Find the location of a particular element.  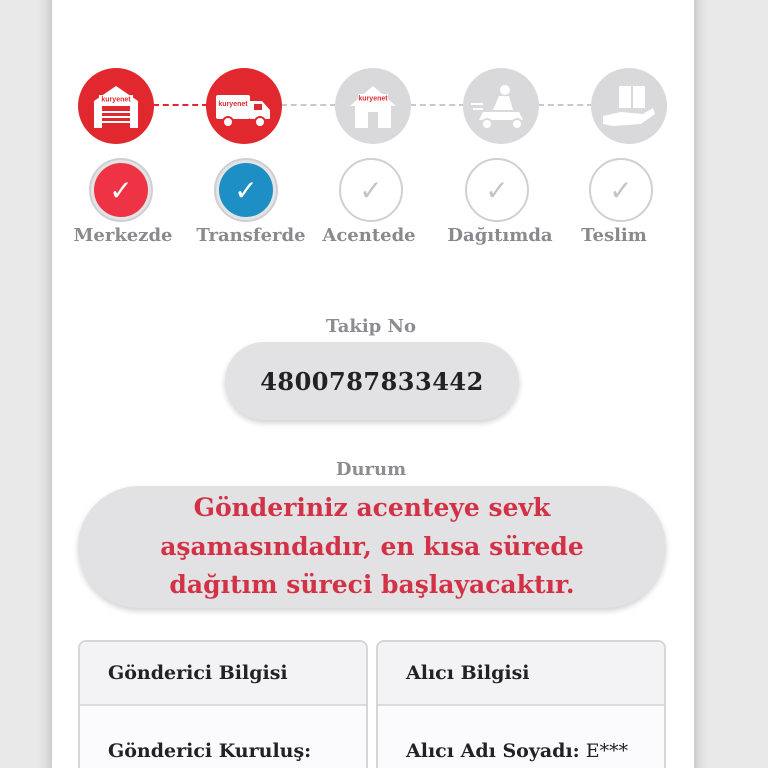

tracking-number-pill: 4800787833442 is located at coordinates (372, 381).